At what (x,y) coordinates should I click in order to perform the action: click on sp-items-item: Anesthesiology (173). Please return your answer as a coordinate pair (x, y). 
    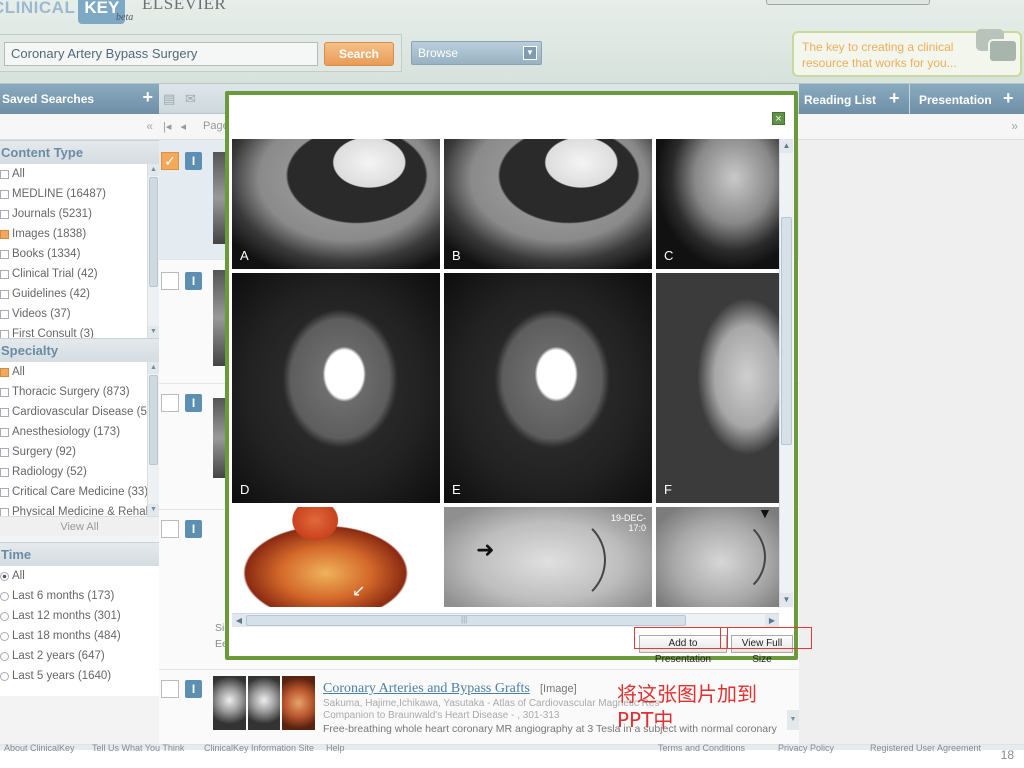
    Looking at the image, I should click on (79, 432).